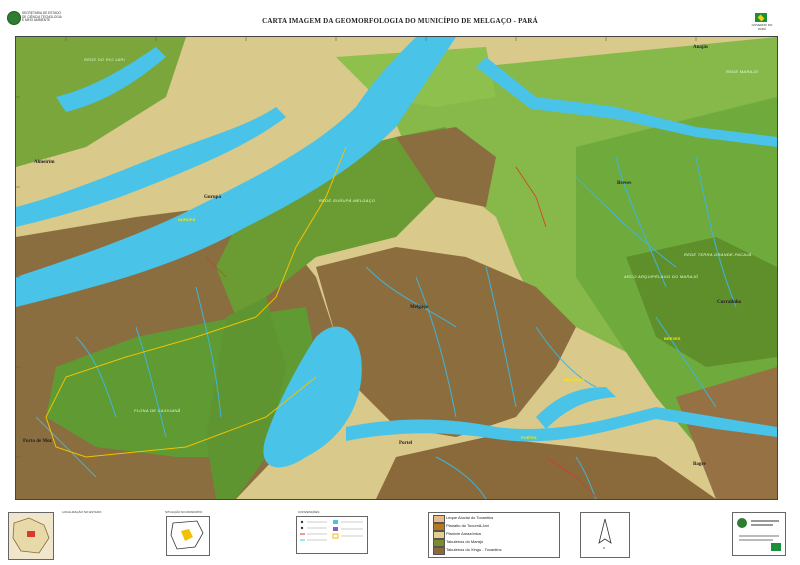 The height and width of the screenshot is (565, 800). Describe the element at coordinates (701, 47) in the screenshot. I see `place-anajas: Anajás` at that location.